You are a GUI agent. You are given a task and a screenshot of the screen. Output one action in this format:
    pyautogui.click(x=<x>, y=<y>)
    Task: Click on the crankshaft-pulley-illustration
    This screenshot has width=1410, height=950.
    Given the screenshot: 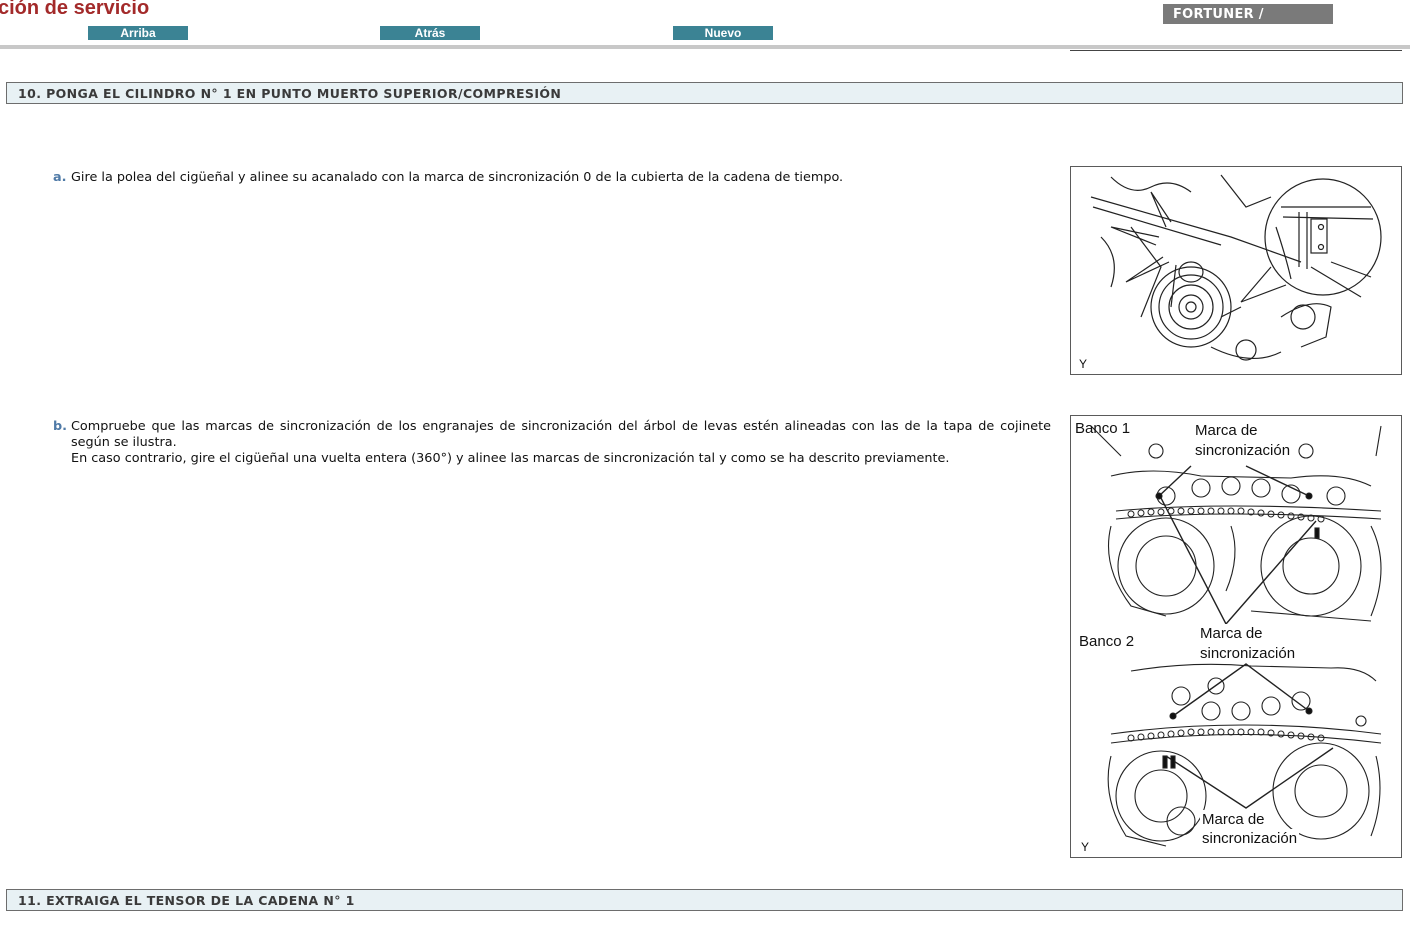 What is the action you would take?
    pyautogui.click(x=1236, y=267)
    